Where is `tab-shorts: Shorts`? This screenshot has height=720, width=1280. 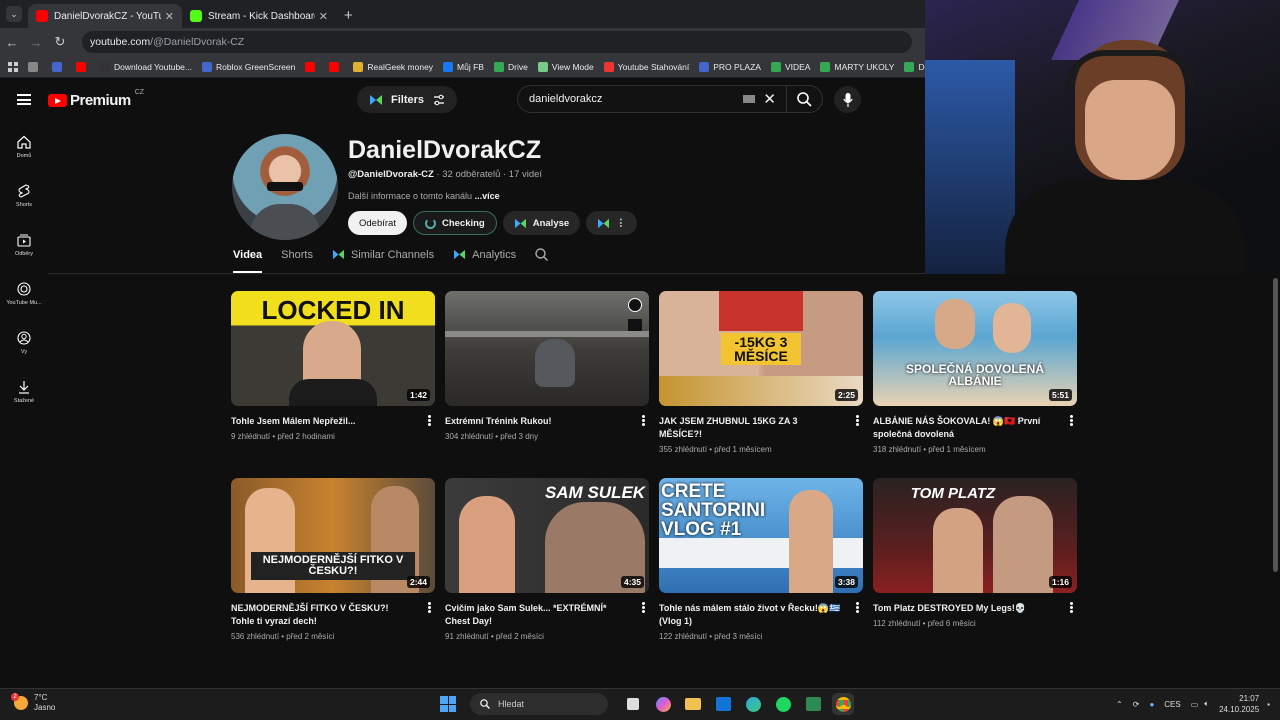
tab-shorts: Shorts is located at coordinates (297, 255).